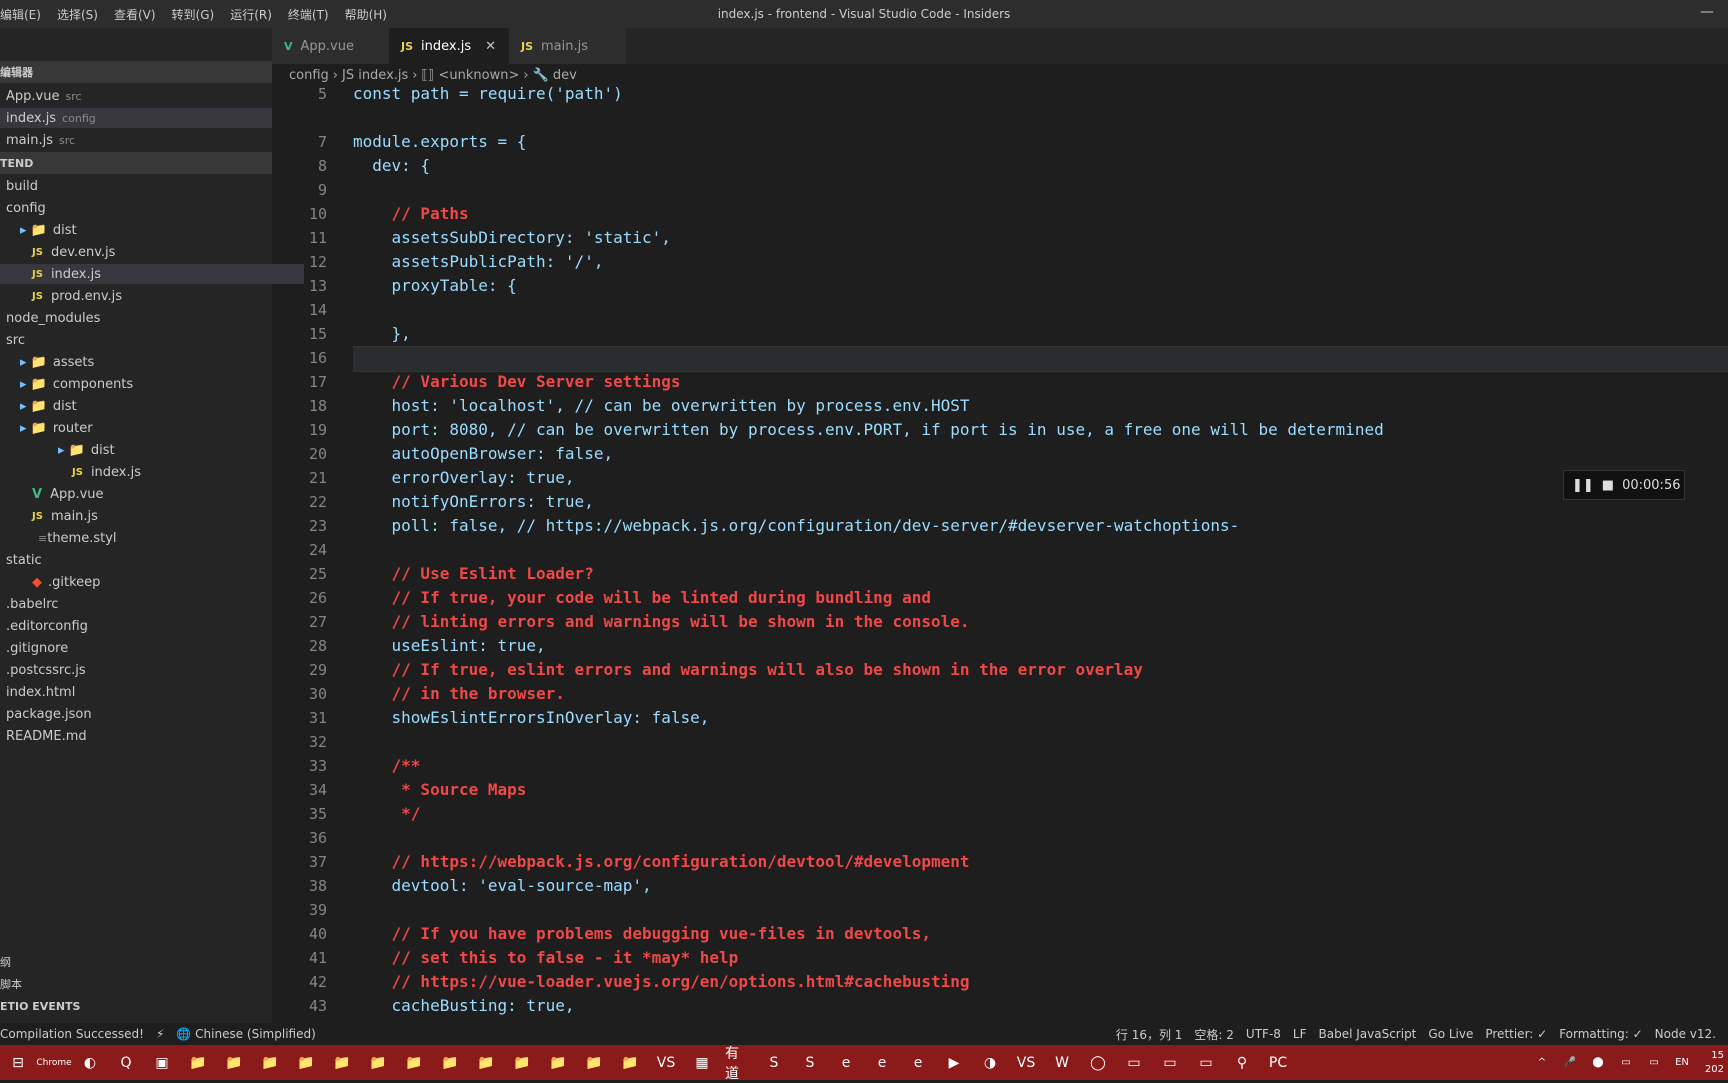 The width and height of the screenshot is (1728, 1083). What do you see at coordinates (139, 714) in the screenshot?
I see `tree-item: package.json` at bounding box center [139, 714].